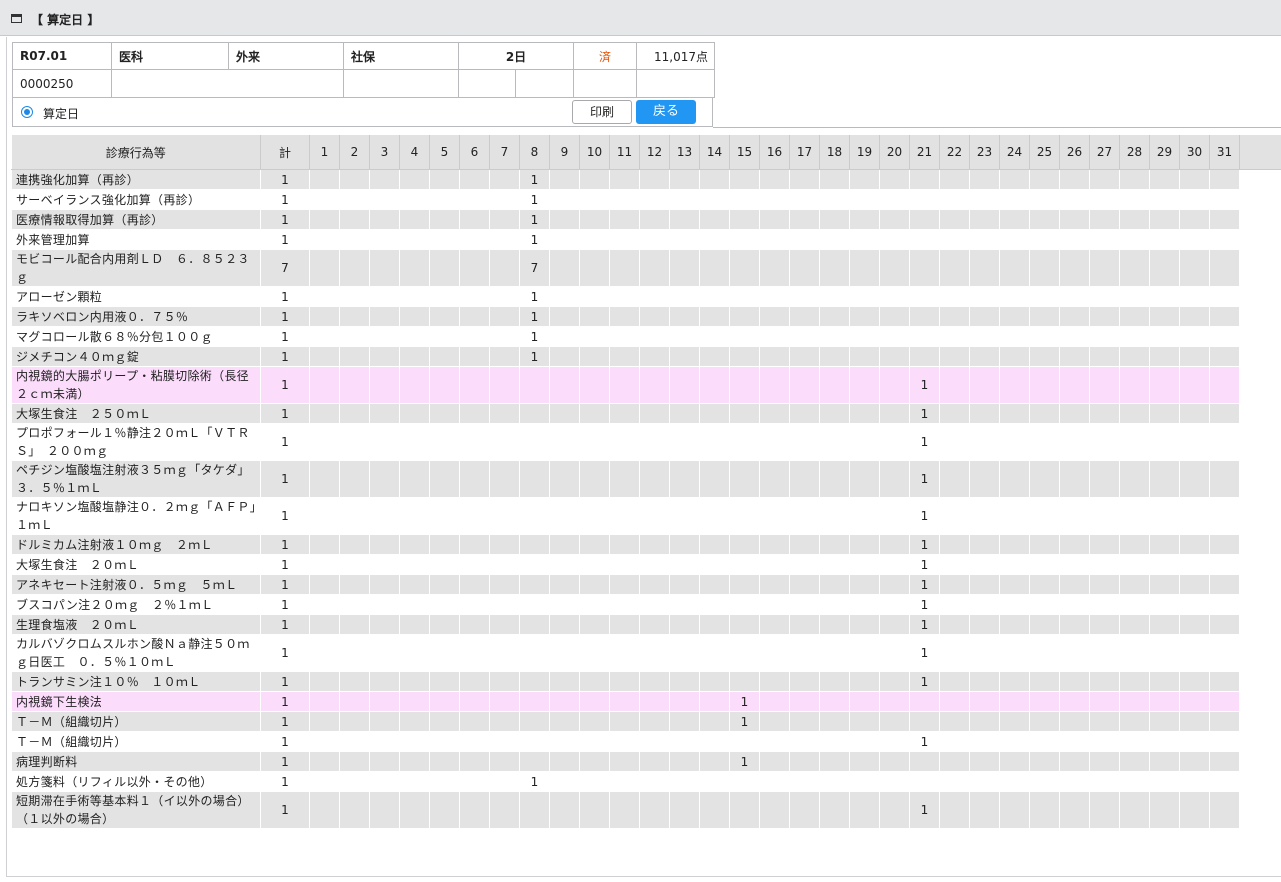 This screenshot has height=882, width=1281. What do you see at coordinates (646, 781) in the screenshot?
I see `table-row: 処方箋料（リフィル以外・その他） 1 1` at bounding box center [646, 781].